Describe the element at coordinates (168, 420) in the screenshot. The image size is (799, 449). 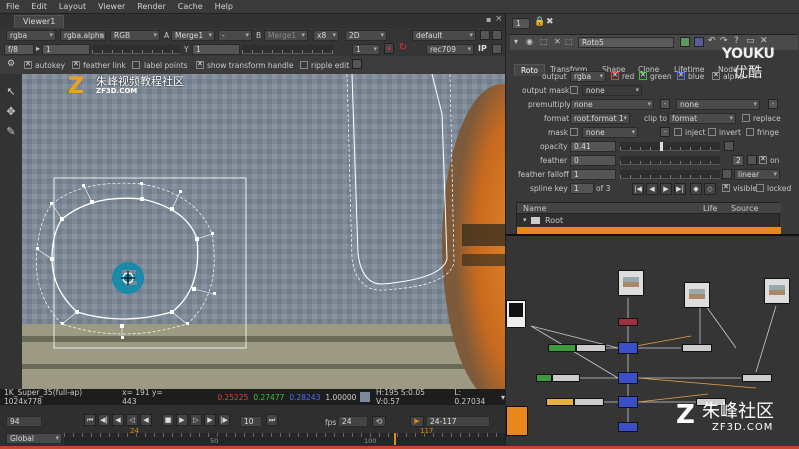
I see `stop-icon: ■` at that location.